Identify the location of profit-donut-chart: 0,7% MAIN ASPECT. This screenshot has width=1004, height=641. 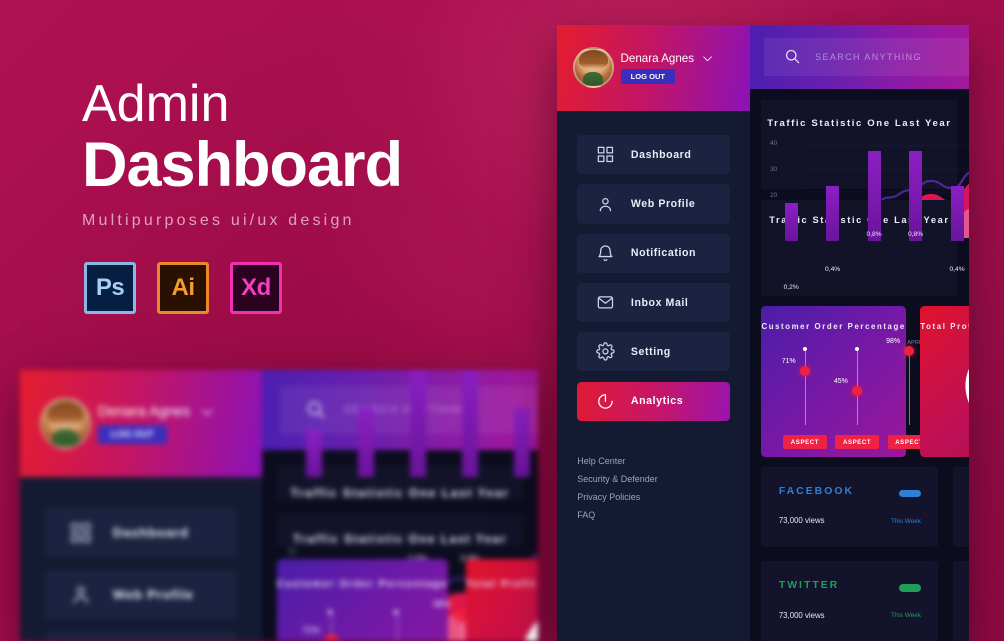
(529, 622).